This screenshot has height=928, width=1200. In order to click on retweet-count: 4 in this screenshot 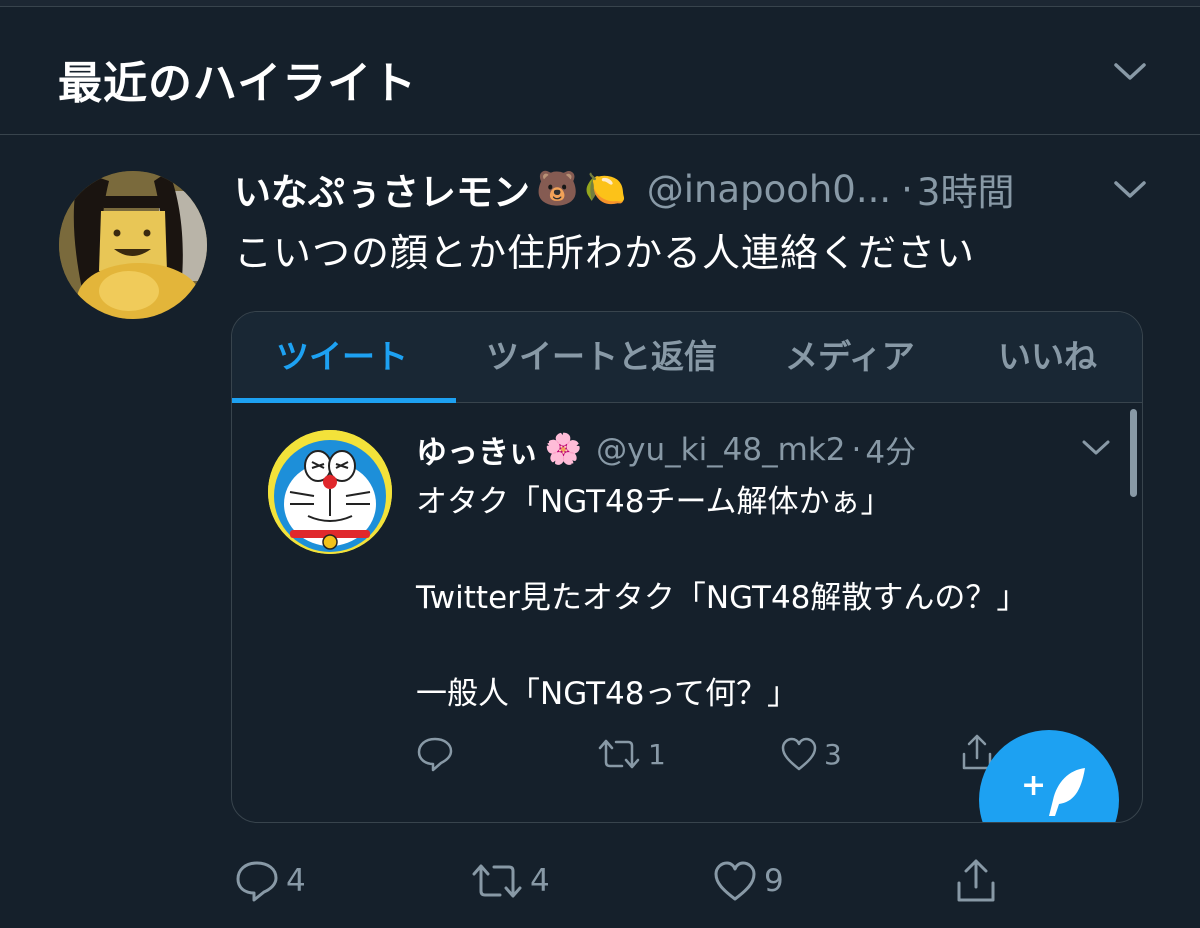, I will do `click(540, 881)`.